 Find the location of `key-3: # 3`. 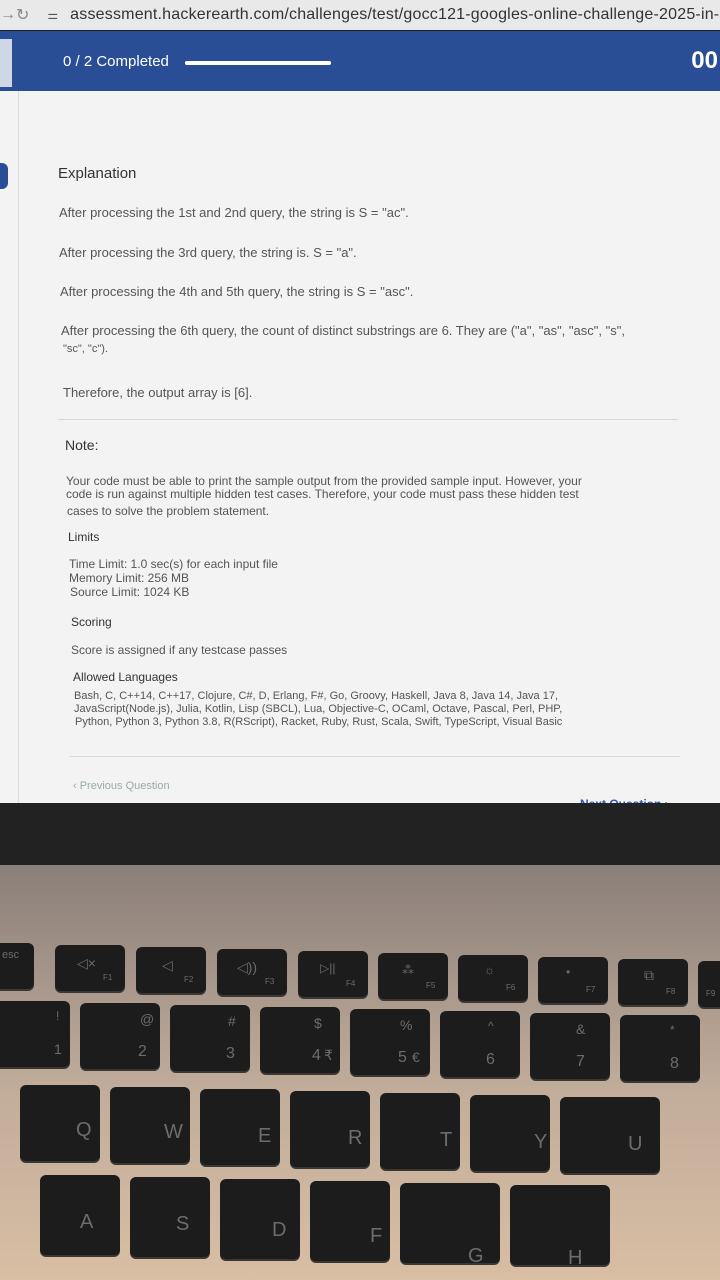

key-3: # 3 is located at coordinates (210, 1038).